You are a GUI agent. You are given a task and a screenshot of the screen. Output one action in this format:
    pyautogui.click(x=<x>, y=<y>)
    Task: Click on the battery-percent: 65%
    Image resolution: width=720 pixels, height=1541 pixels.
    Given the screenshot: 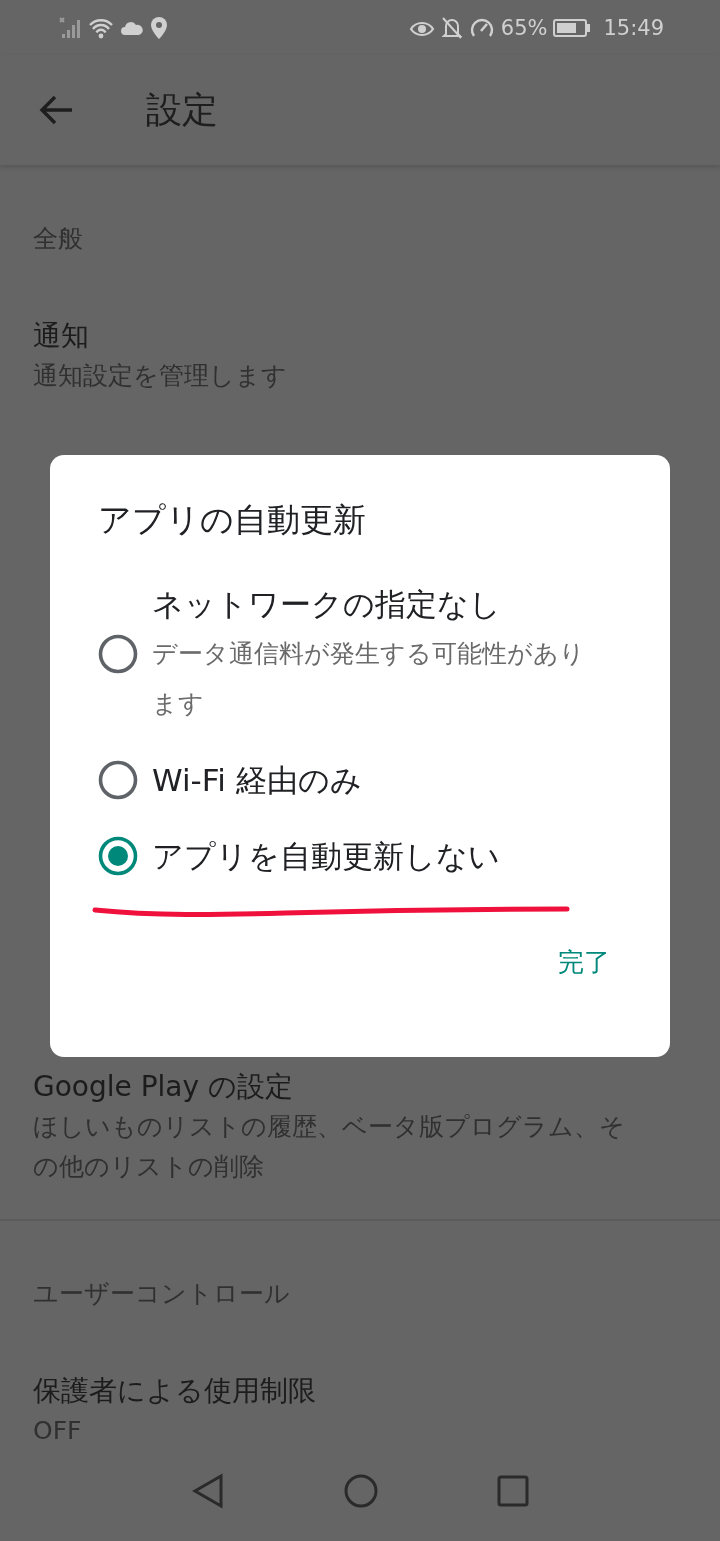 What is the action you would take?
    pyautogui.click(x=524, y=27)
    